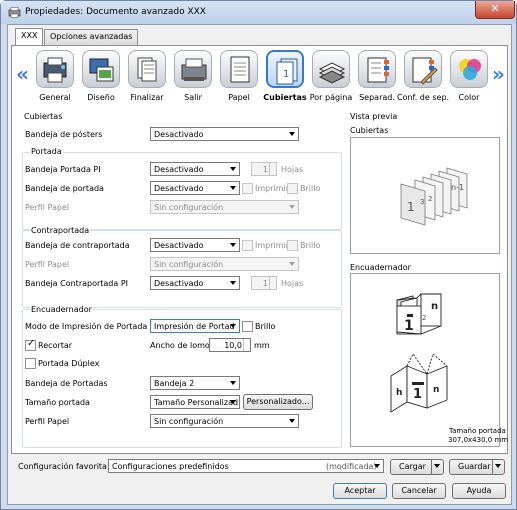 This screenshot has width=517, height=510. What do you see at coordinates (47, 207) in the screenshot?
I see `front-profile-label: Perfil Papel` at bounding box center [47, 207].